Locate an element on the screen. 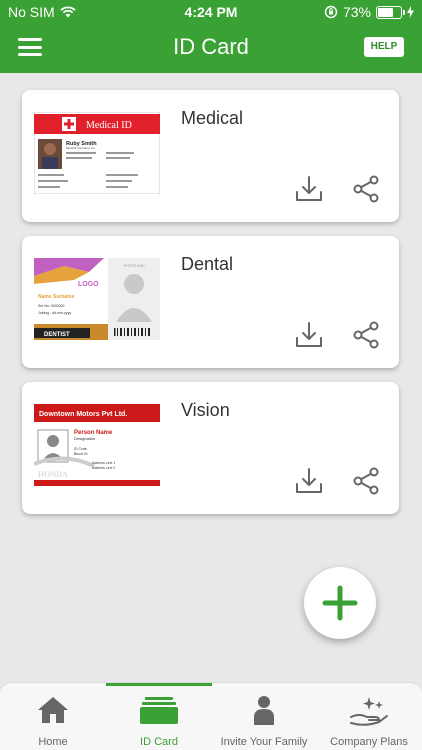  page-title: ID Card is located at coordinates (211, 46).